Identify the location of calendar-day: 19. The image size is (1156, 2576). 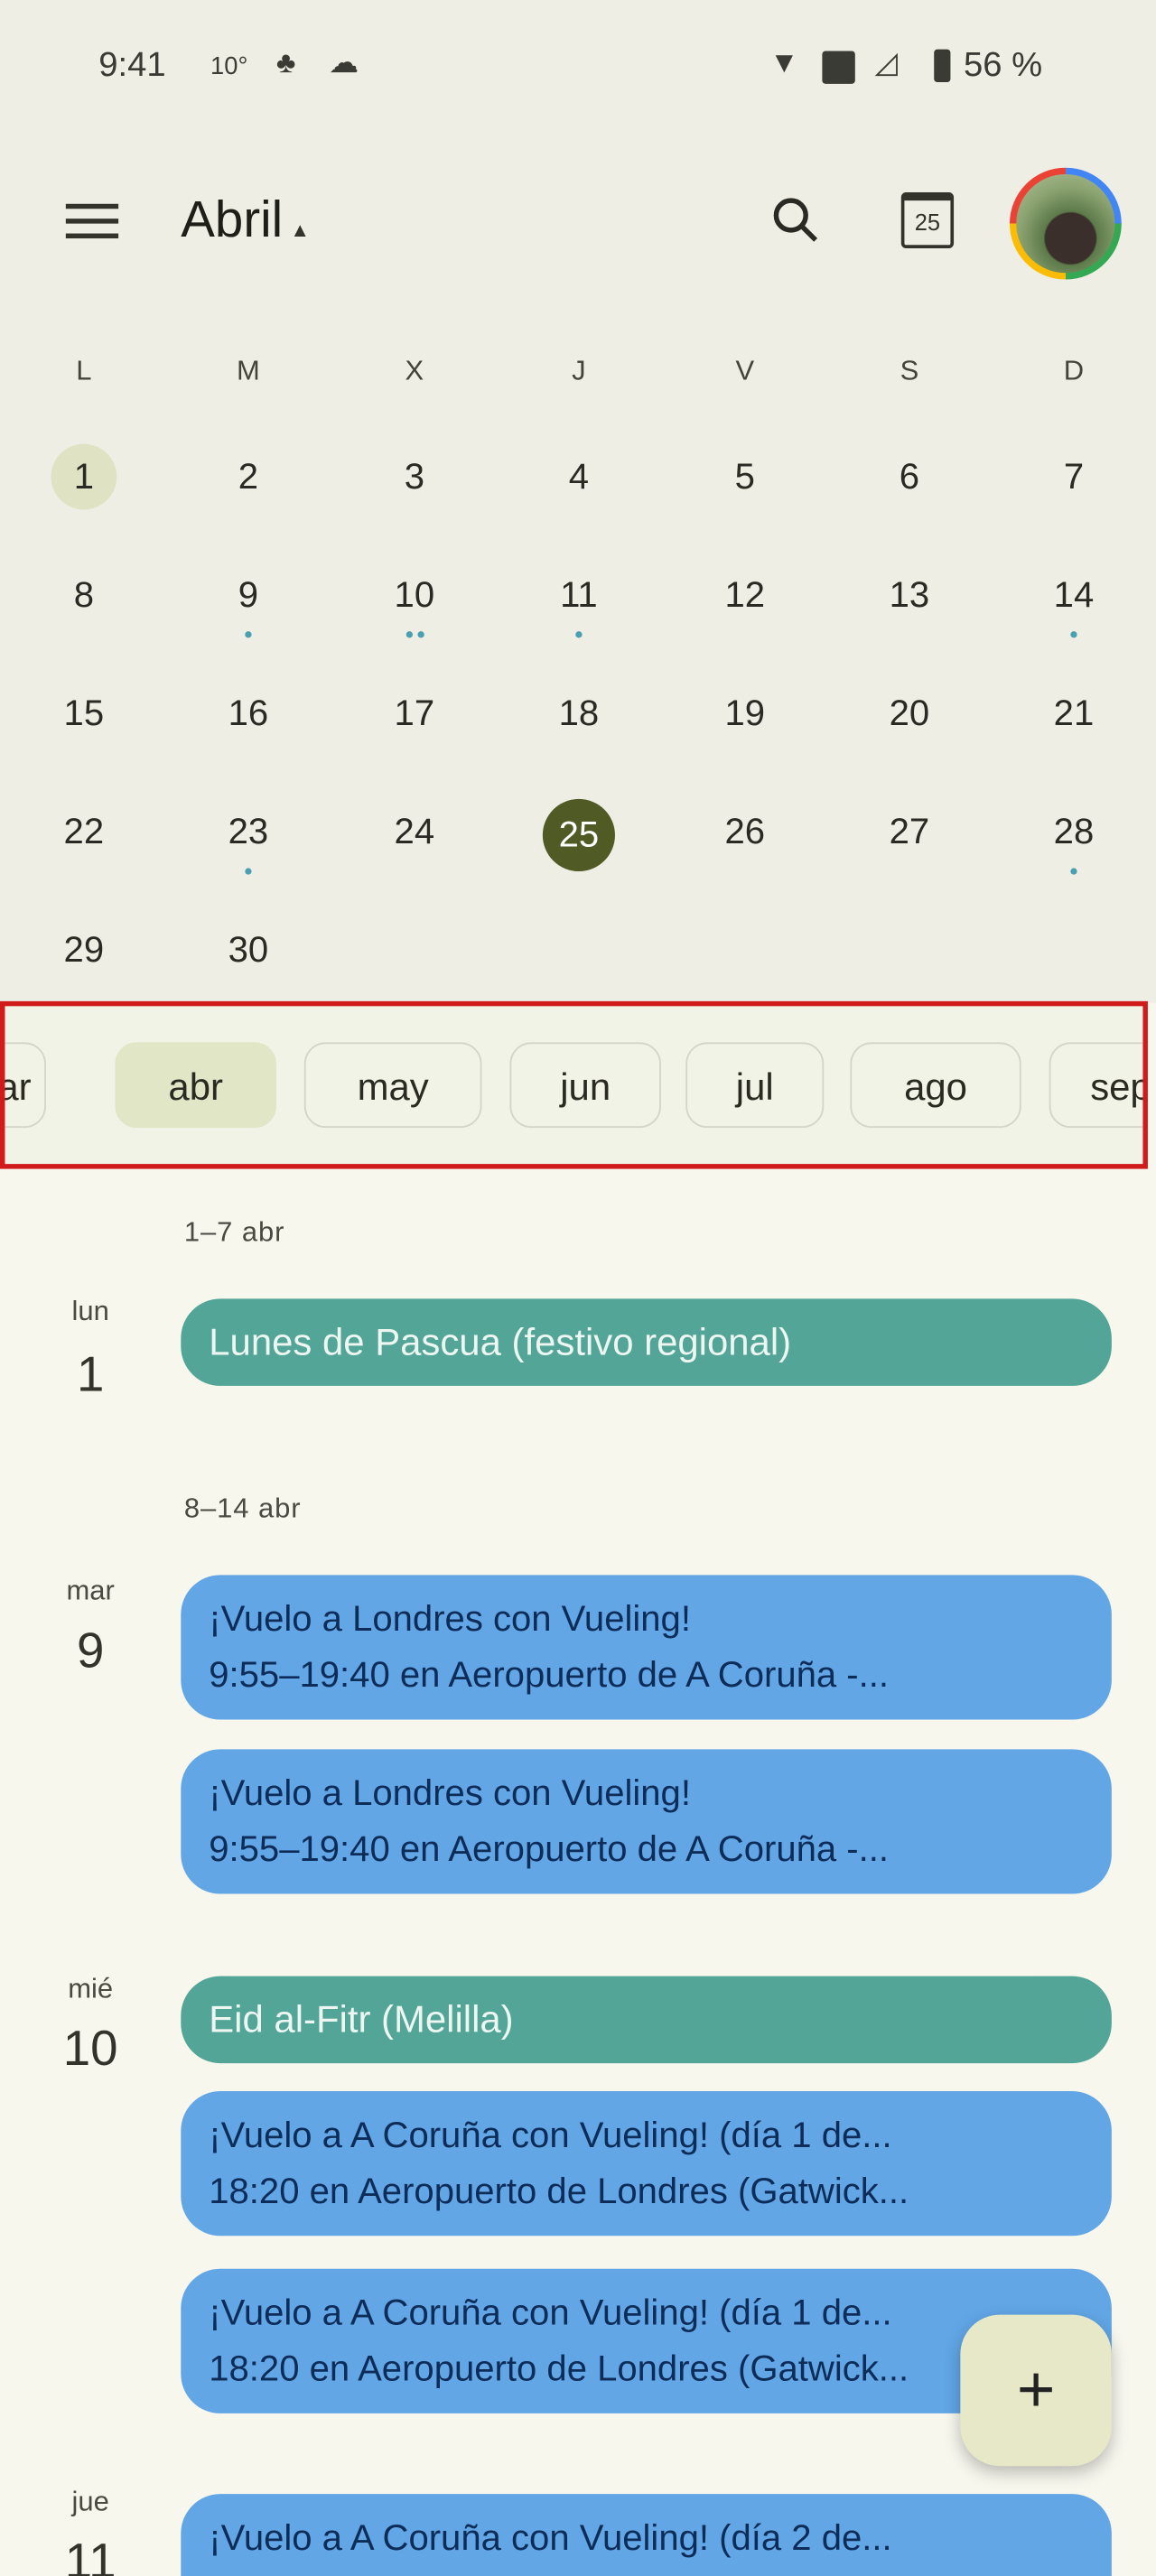
(744, 714).